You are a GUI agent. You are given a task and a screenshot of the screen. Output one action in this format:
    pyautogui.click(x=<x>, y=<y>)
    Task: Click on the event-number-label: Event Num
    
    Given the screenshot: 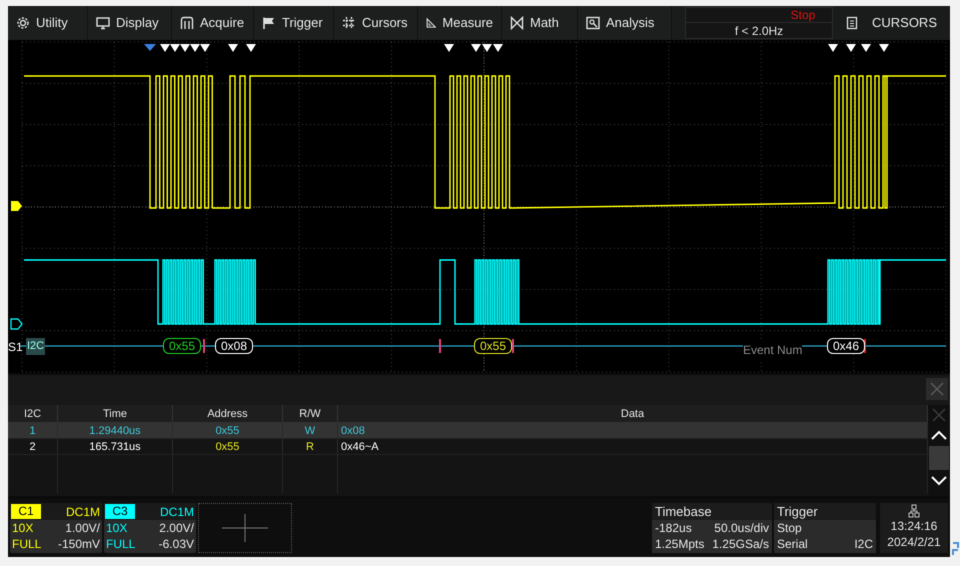 What is the action you would take?
    pyautogui.click(x=772, y=350)
    